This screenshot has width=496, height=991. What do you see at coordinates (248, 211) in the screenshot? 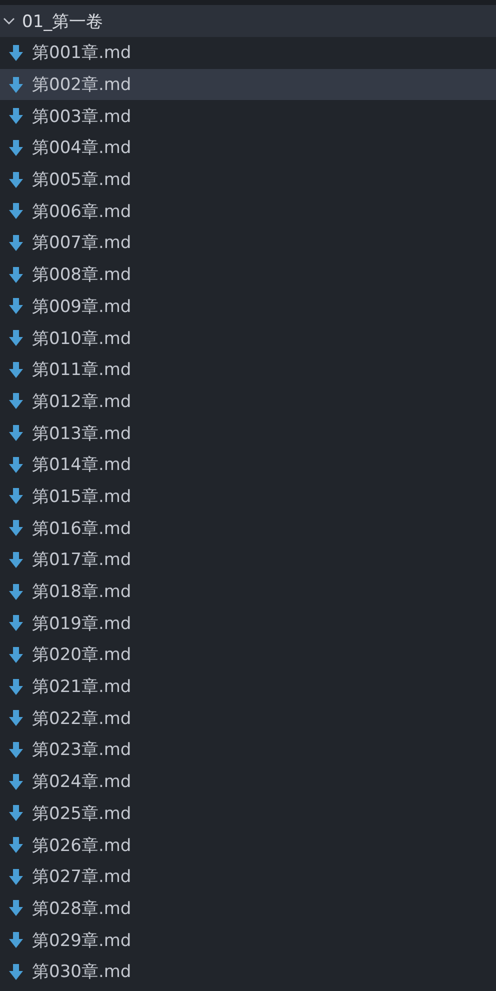
I see `file-item: 第006章.md` at bounding box center [248, 211].